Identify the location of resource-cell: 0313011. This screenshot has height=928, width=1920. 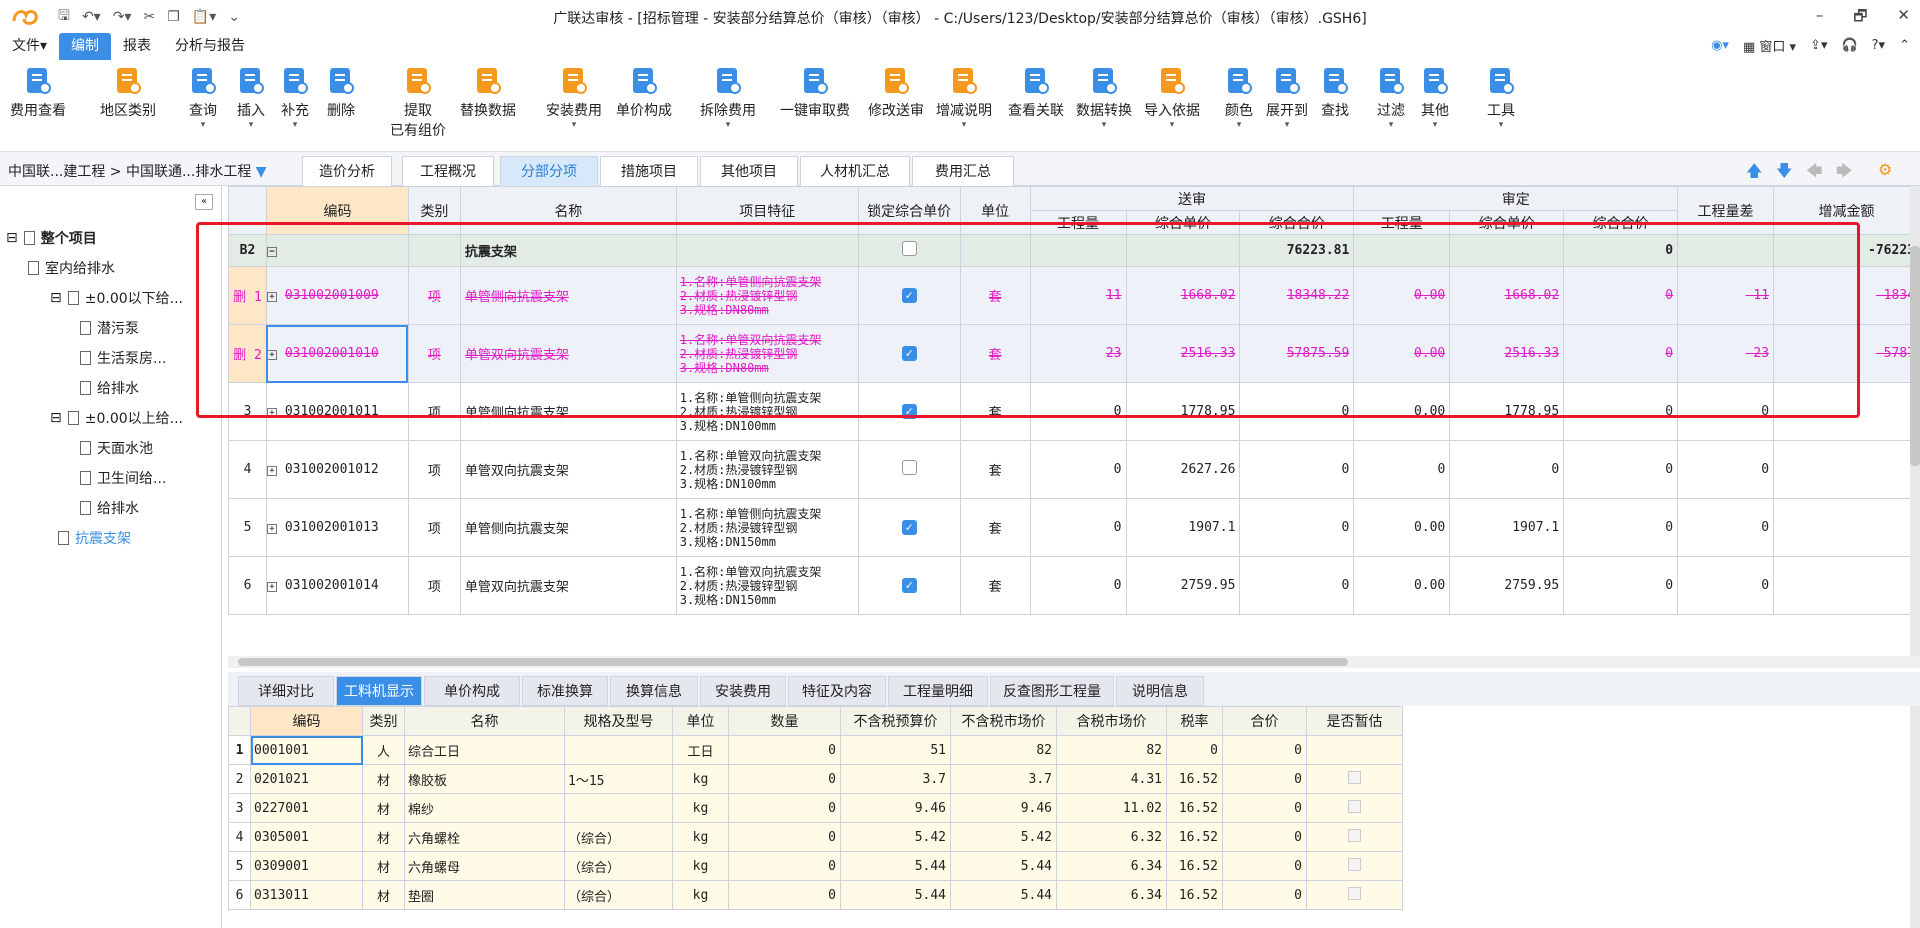
(306, 895).